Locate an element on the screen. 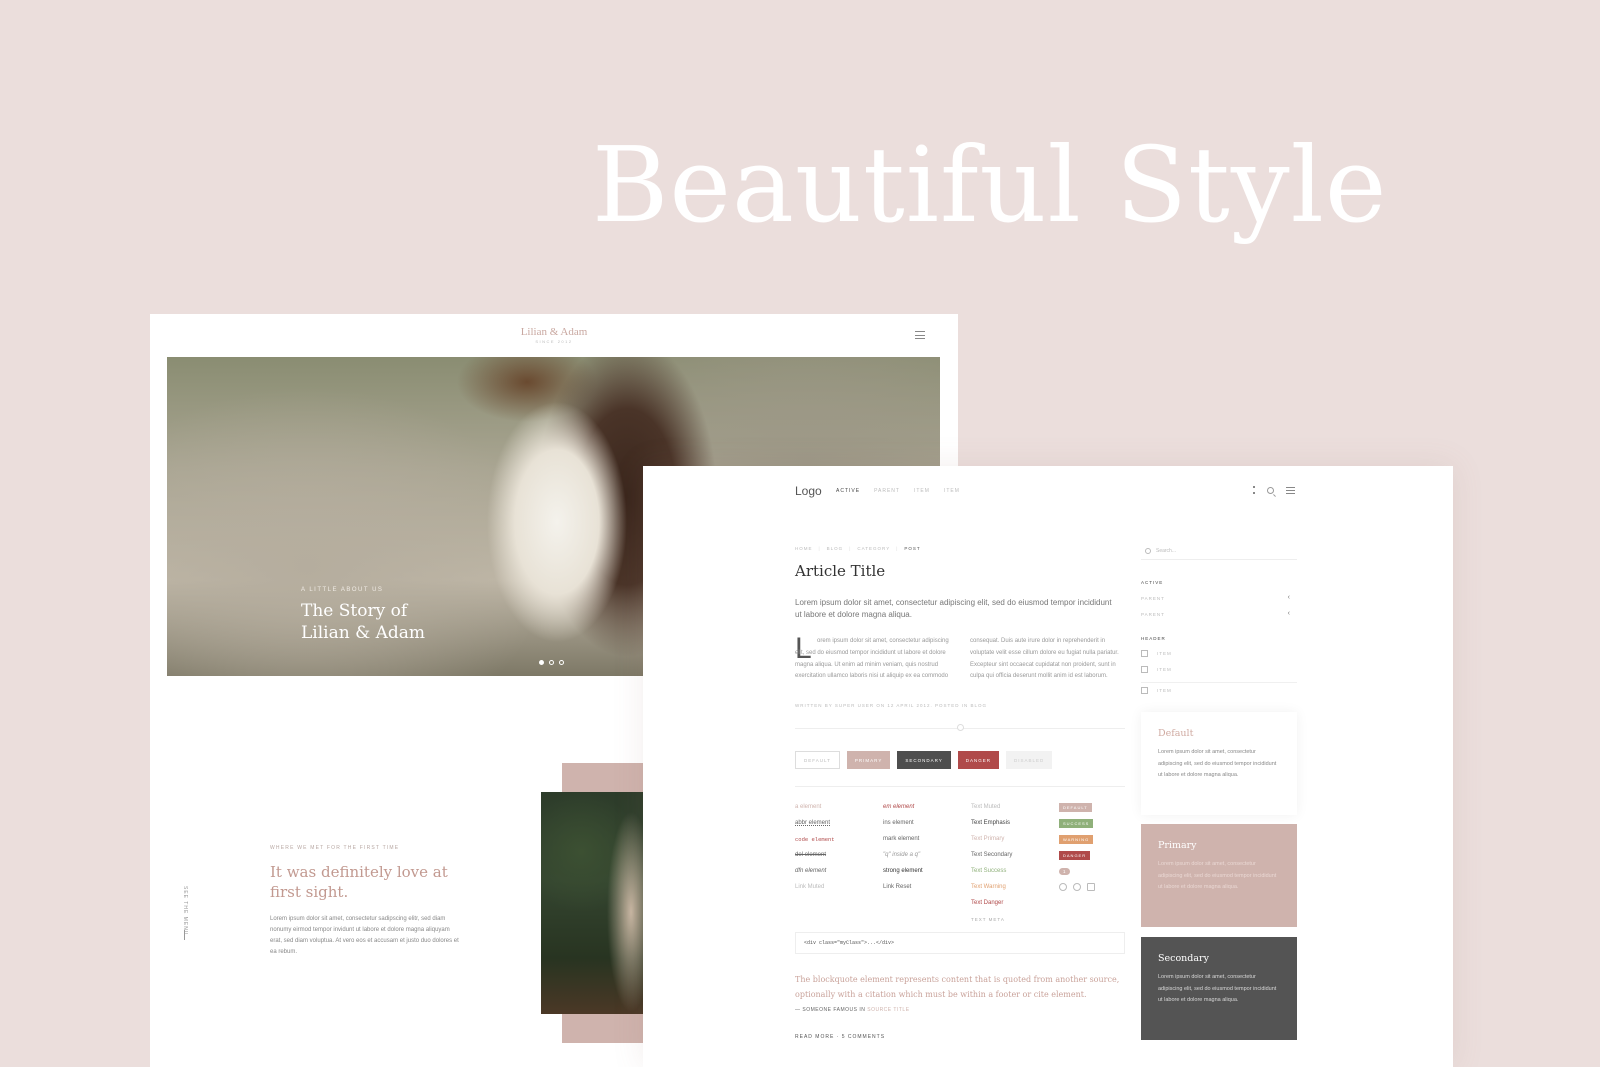 The width and height of the screenshot is (1600, 1067). hero-title-line2: Lilian & Adam is located at coordinates (363, 633).